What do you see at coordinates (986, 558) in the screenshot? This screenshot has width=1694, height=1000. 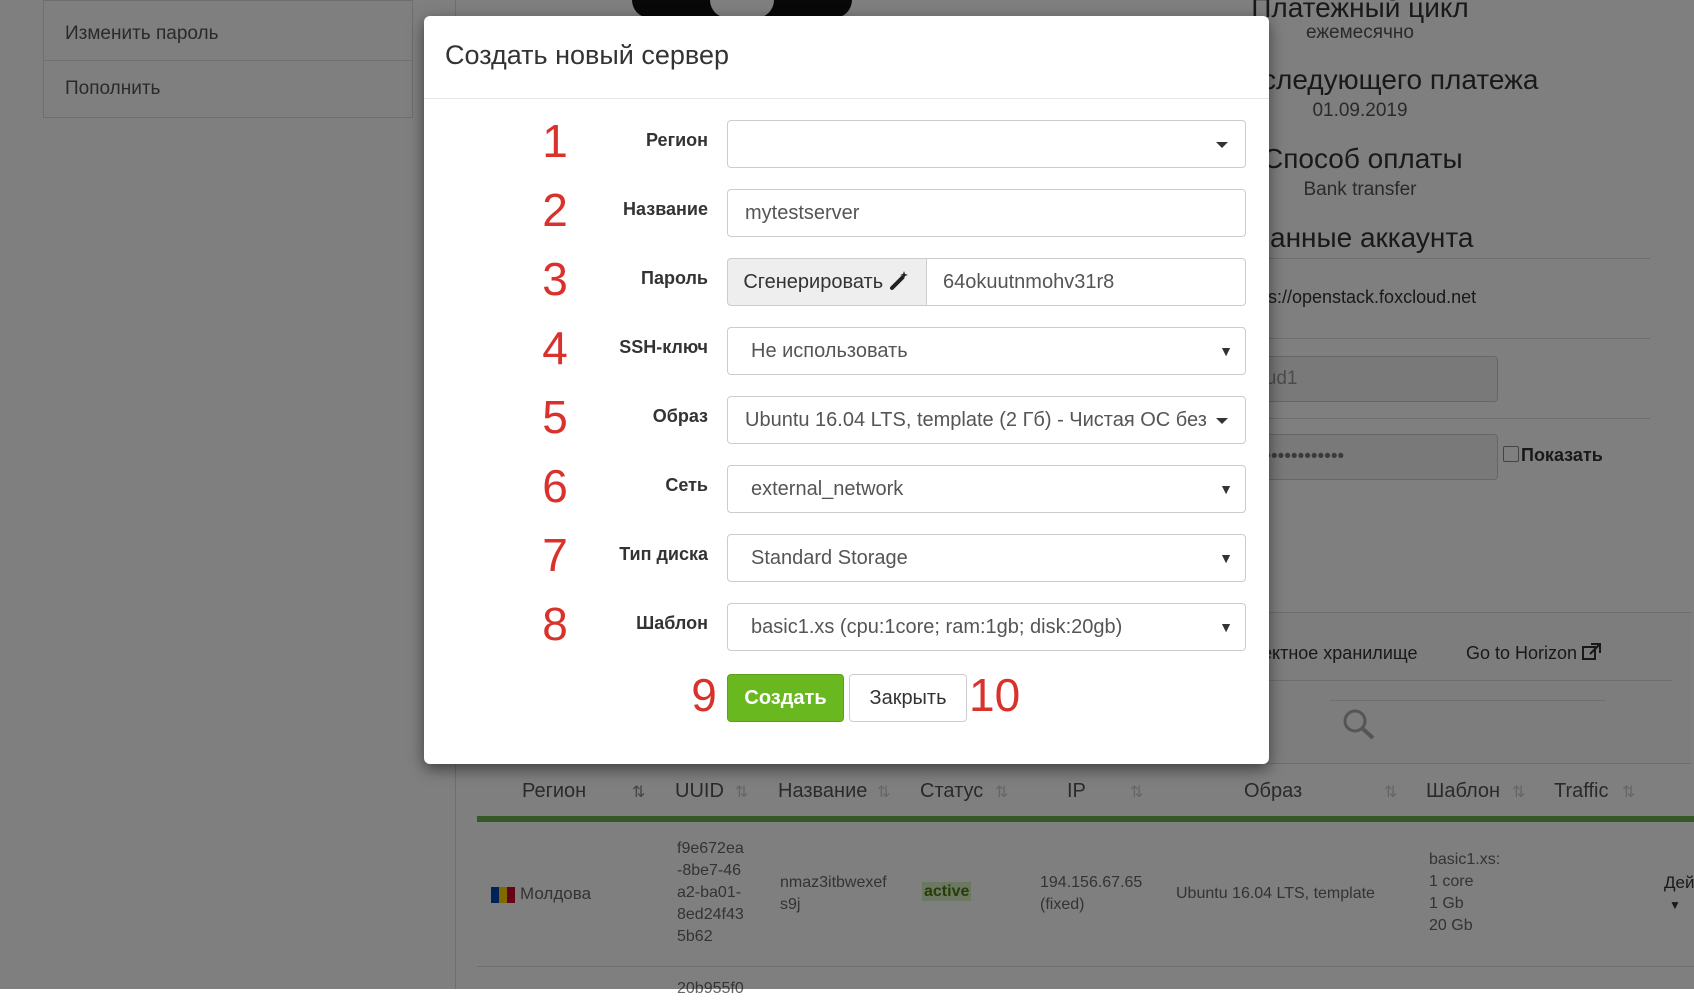 I see `disk-type-select: Standard Storage ▼` at bounding box center [986, 558].